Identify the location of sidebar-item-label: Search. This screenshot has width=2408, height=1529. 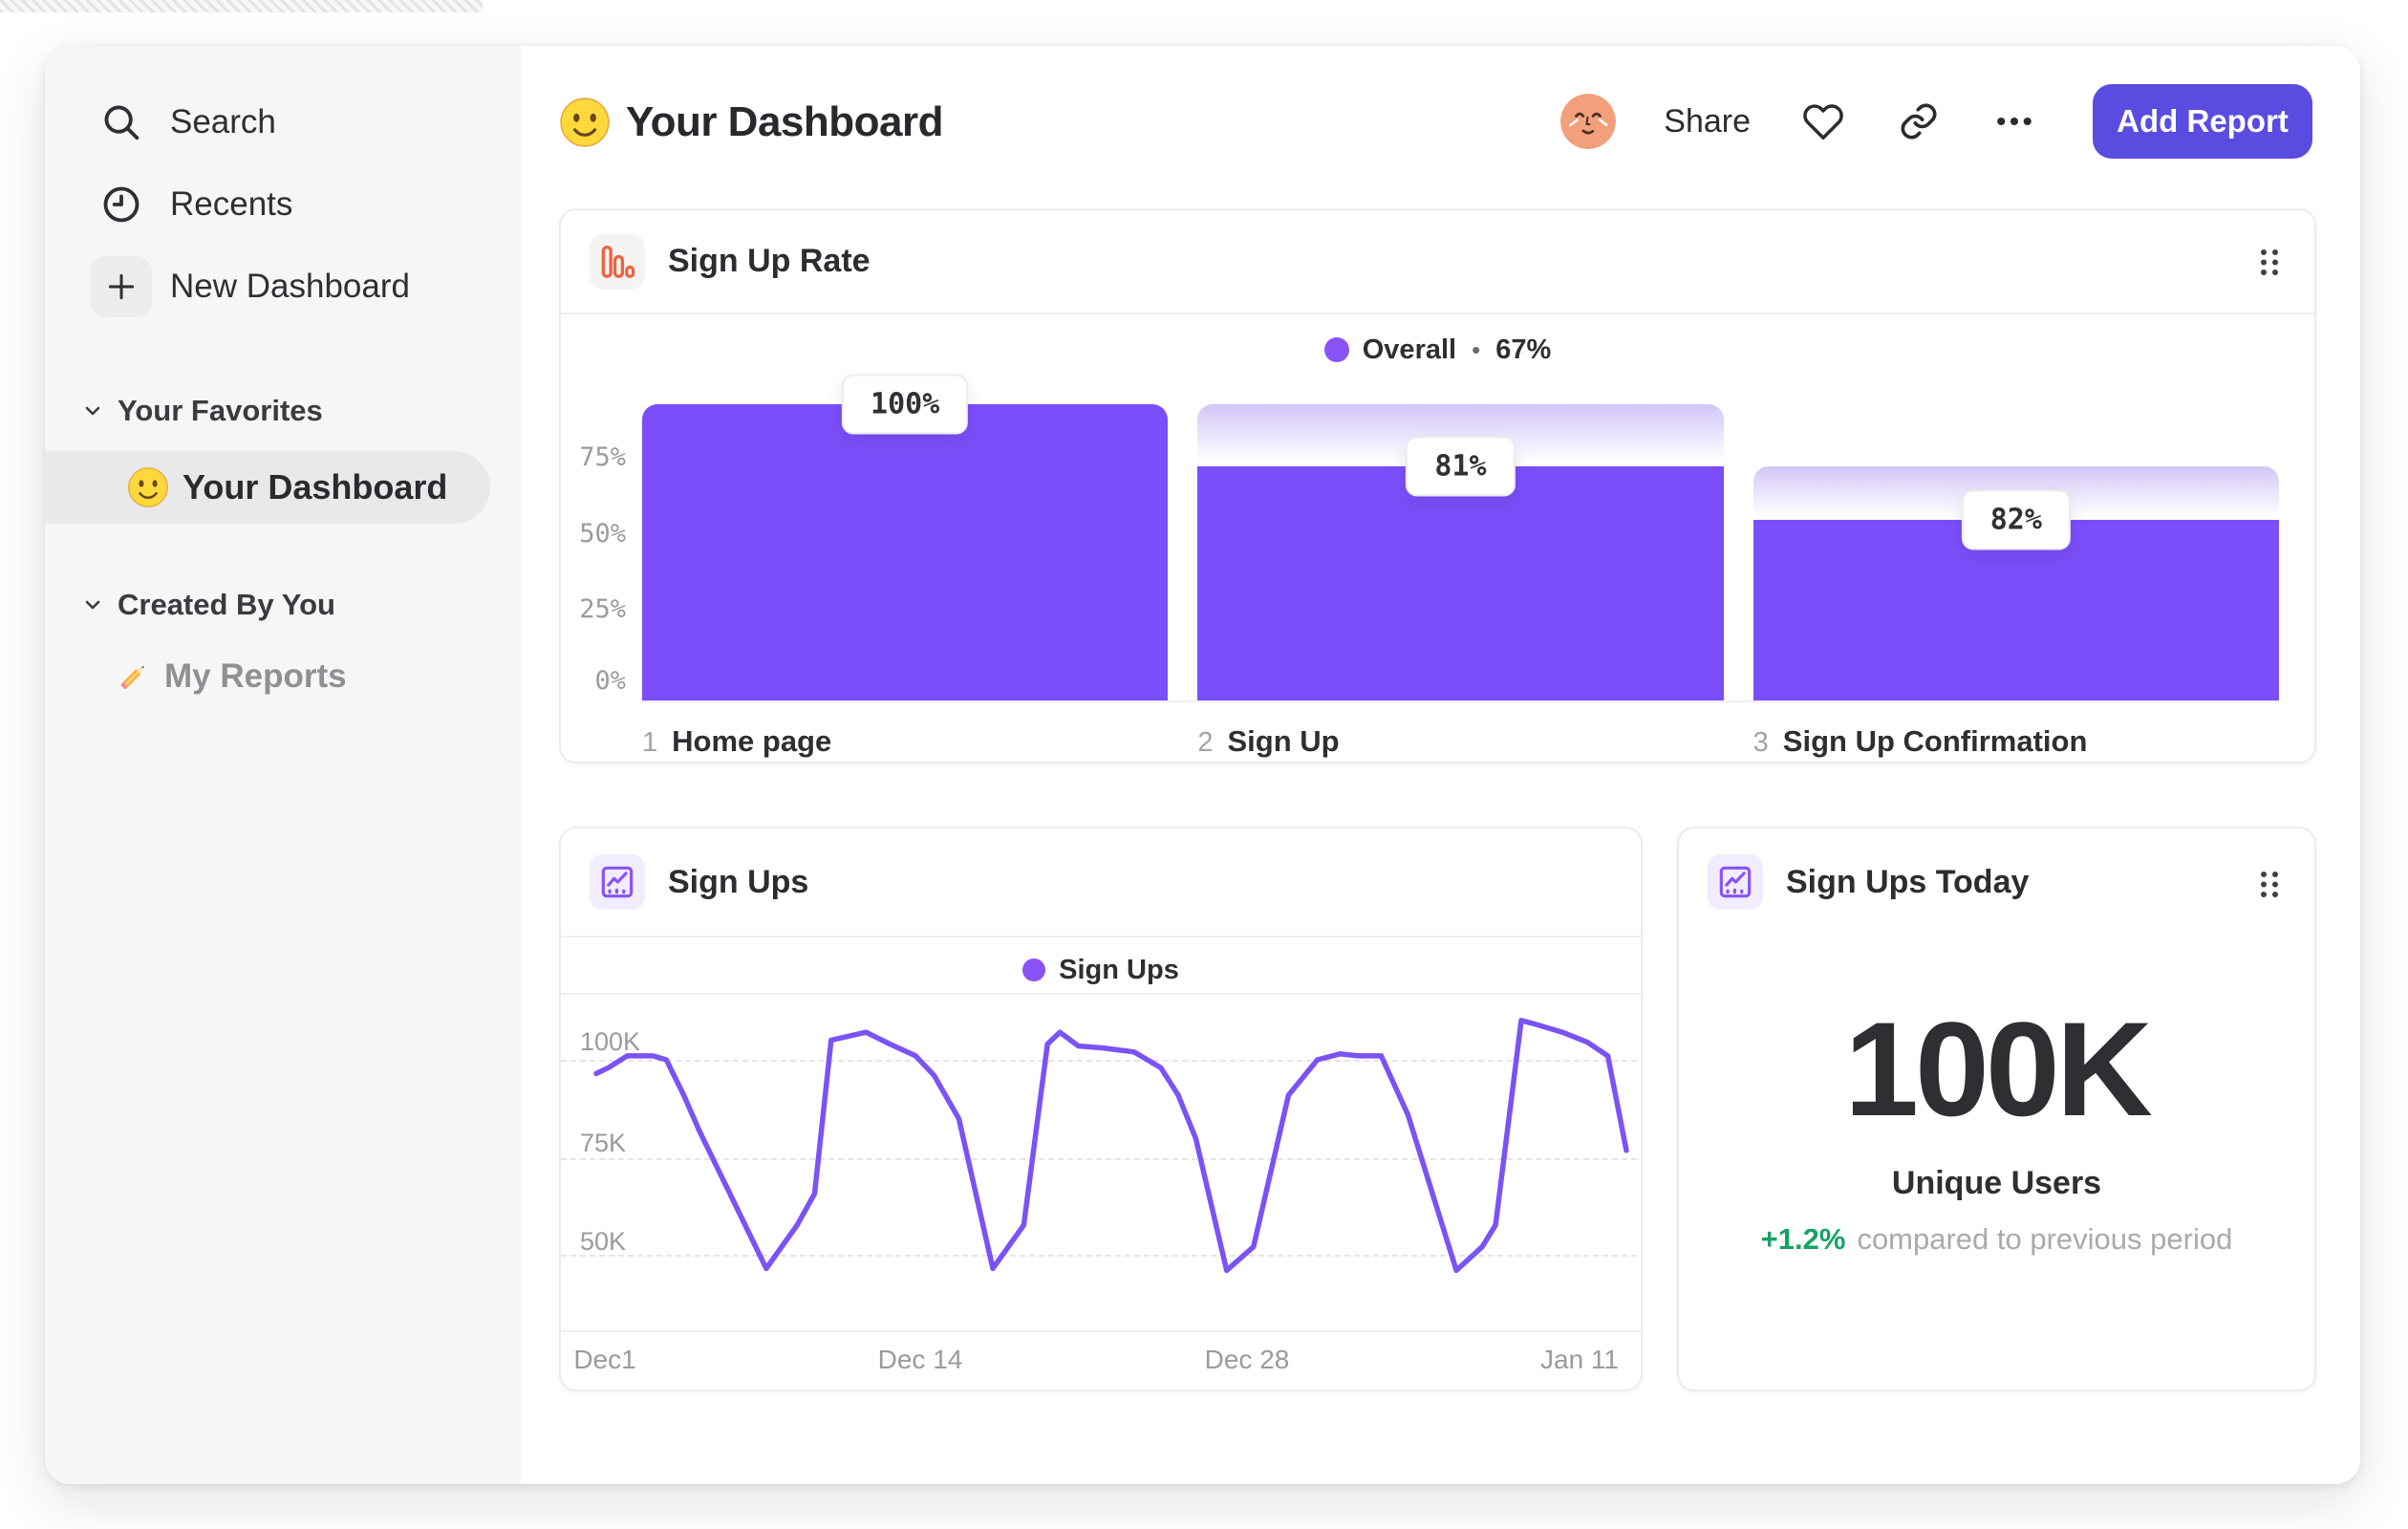
(223, 121).